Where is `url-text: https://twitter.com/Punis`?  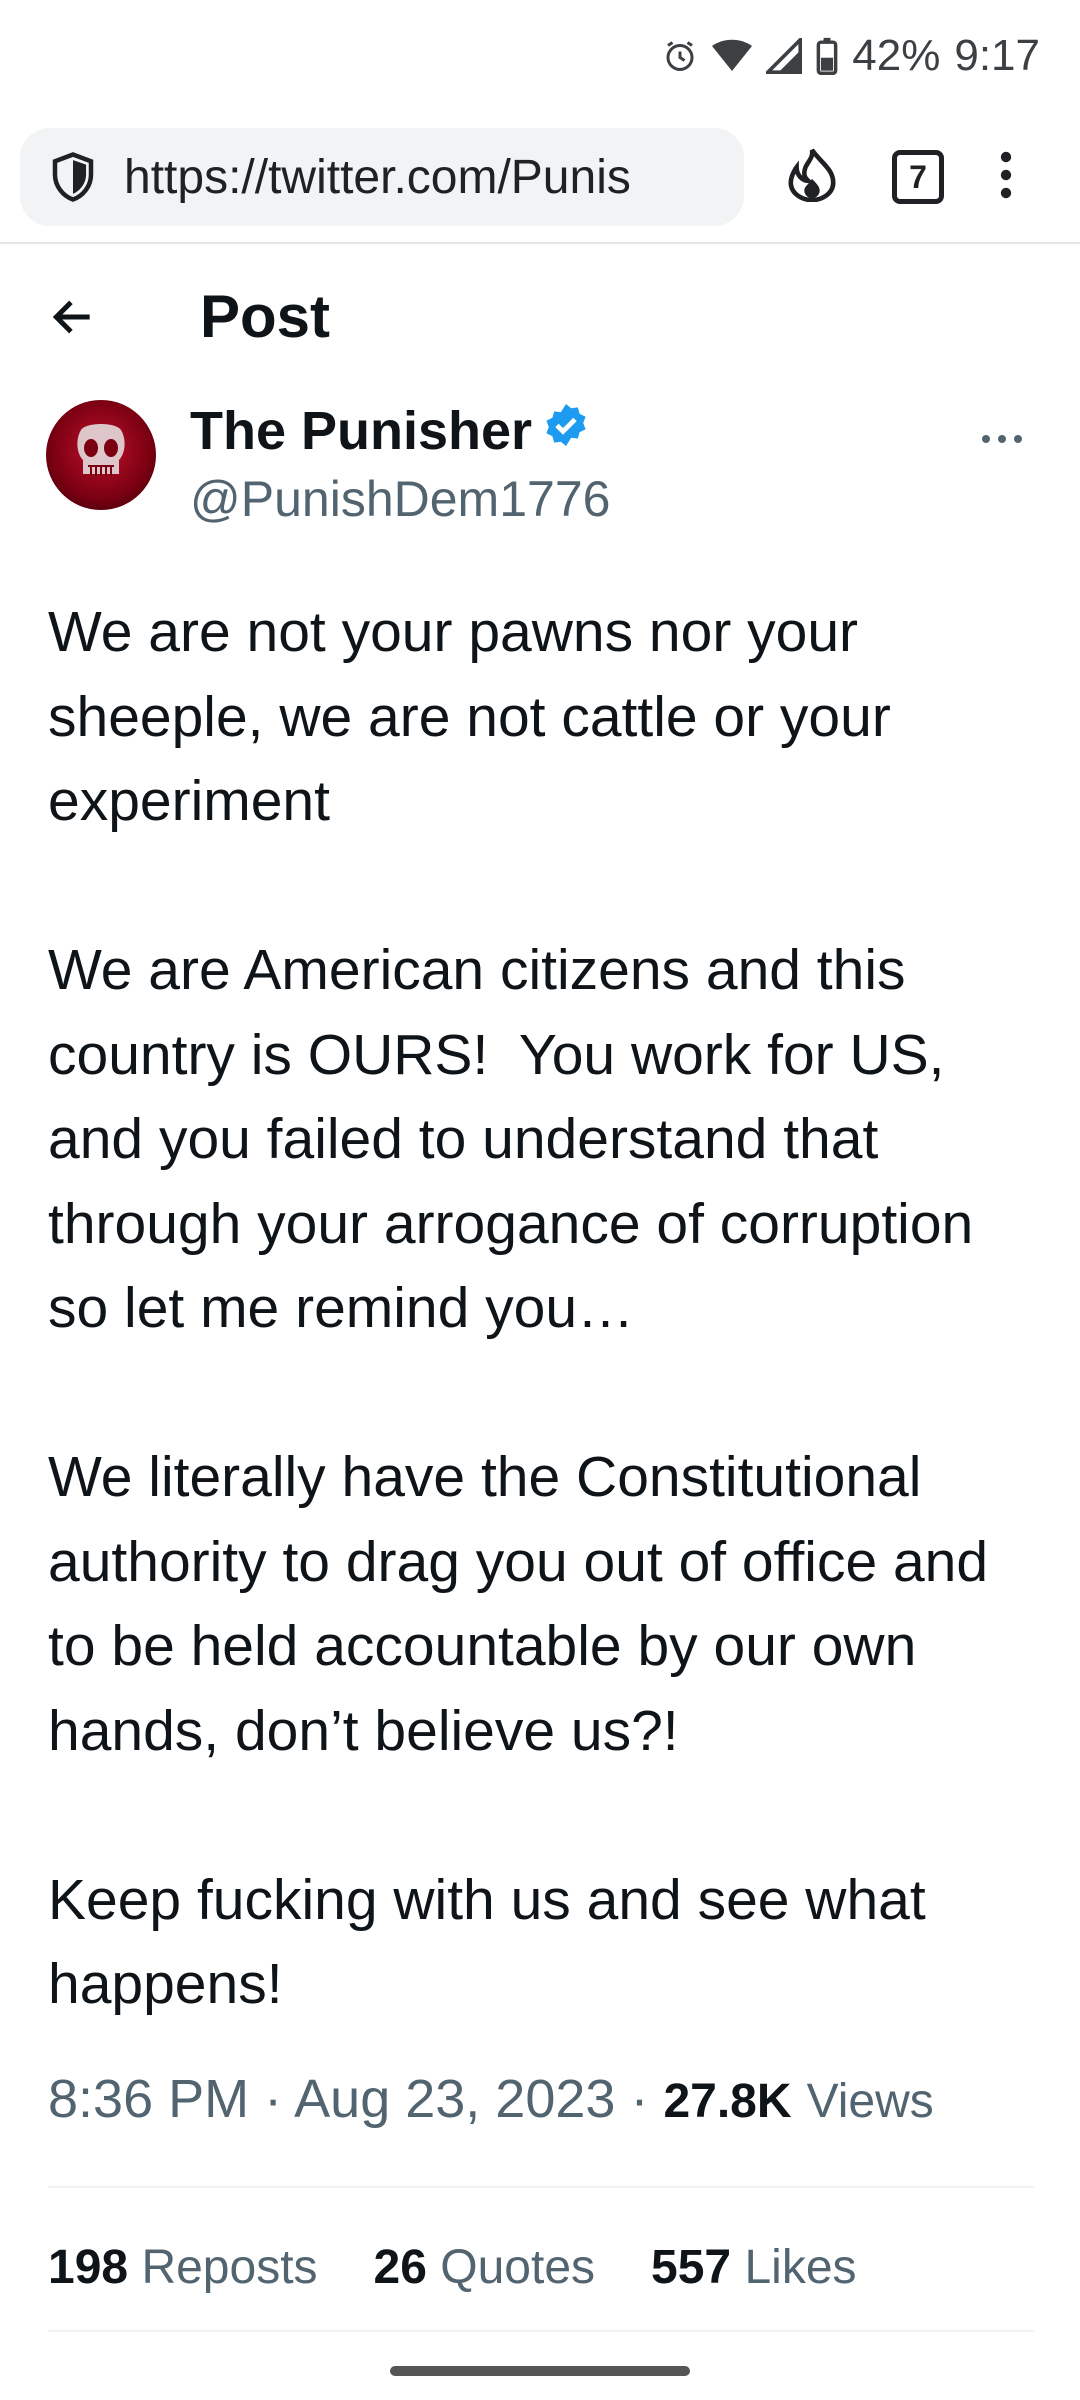 url-text: https://twitter.com/Punis is located at coordinates (377, 177).